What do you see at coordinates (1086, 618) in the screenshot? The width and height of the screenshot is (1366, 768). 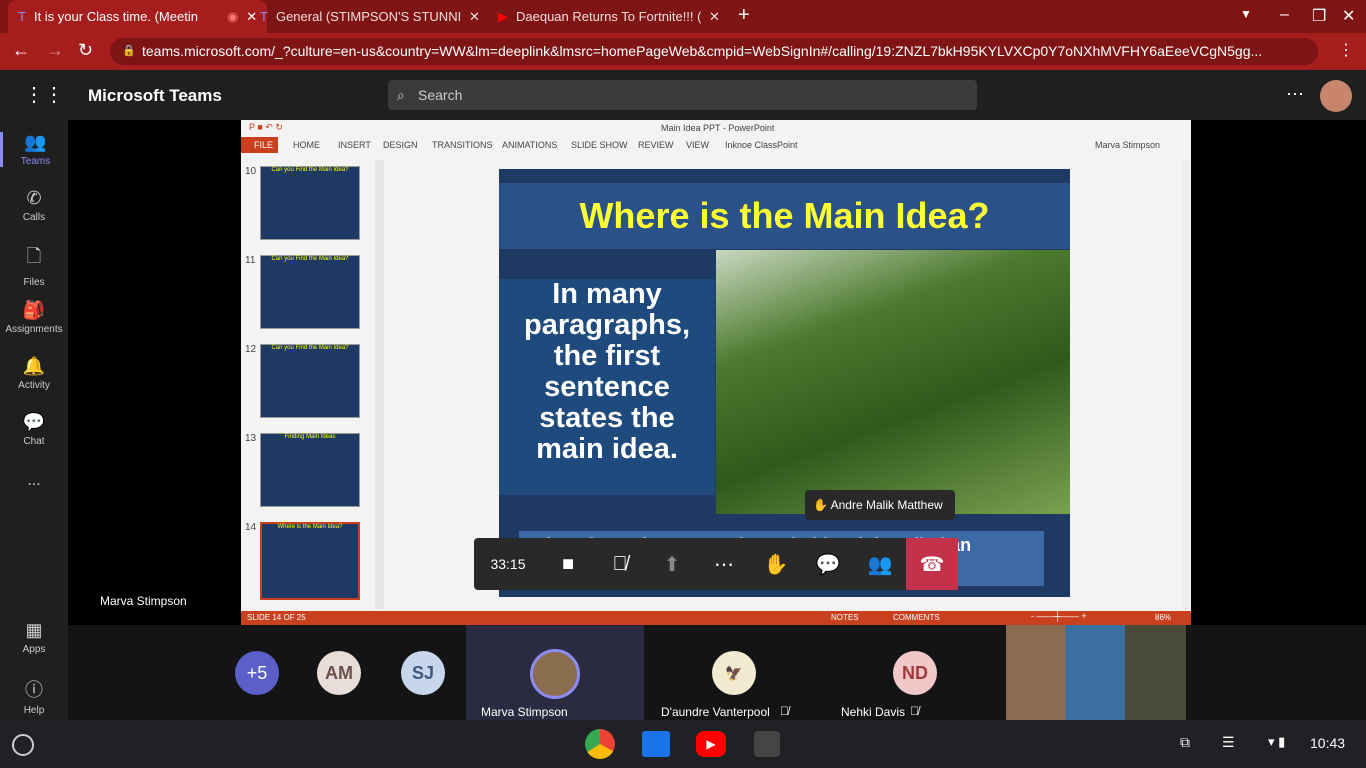 I see `zoom-slider: - ——┼—— +` at bounding box center [1086, 618].